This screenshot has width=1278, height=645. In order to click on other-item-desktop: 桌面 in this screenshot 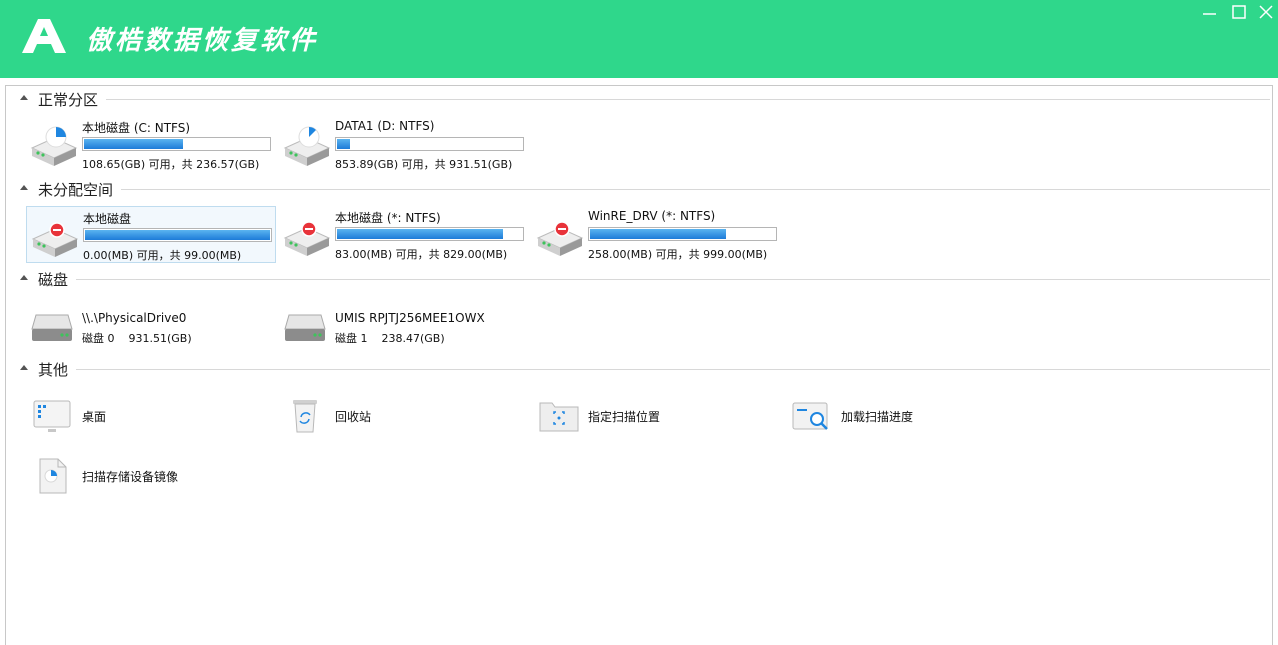, I will do `click(136, 415)`.